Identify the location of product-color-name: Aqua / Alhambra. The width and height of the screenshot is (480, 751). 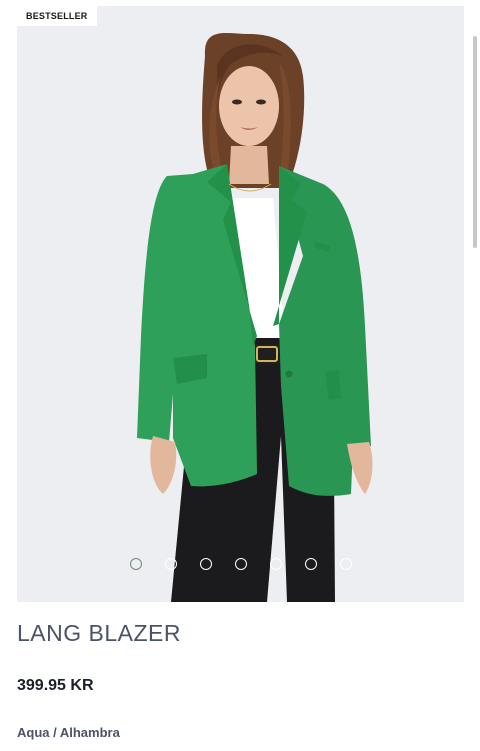
(68, 732).